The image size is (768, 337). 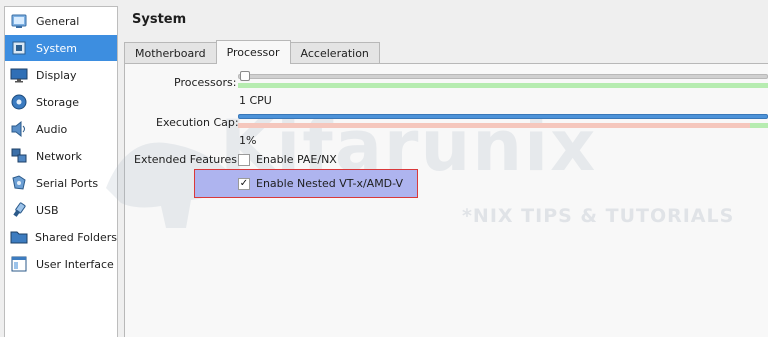 What do you see at coordinates (503, 121) in the screenshot?
I see `execution-cap-slider` at bounding box center [503, 121].